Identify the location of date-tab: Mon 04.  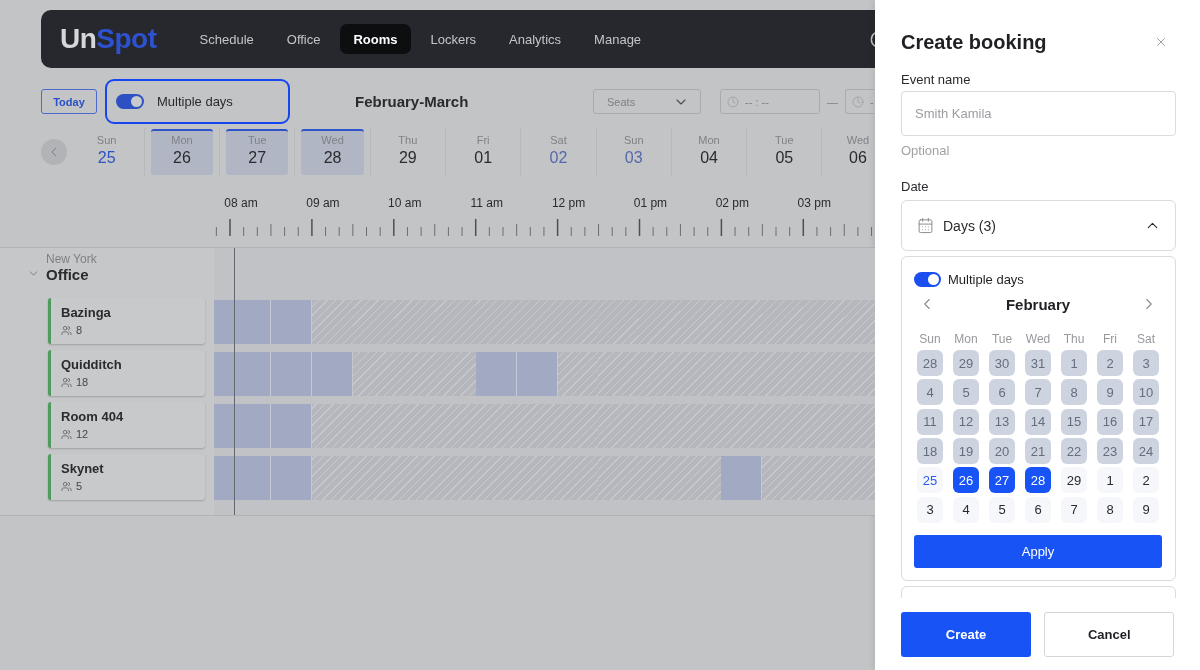
(709, 152).